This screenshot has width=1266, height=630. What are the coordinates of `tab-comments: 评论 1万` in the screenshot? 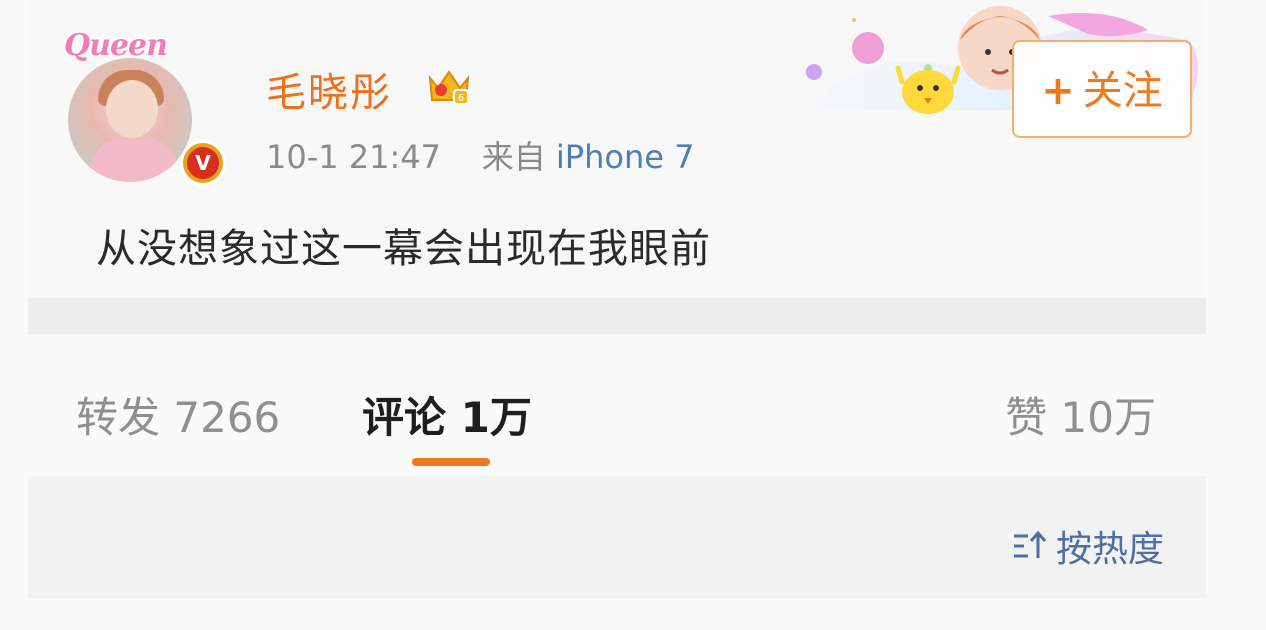 It's located at (447, 414).